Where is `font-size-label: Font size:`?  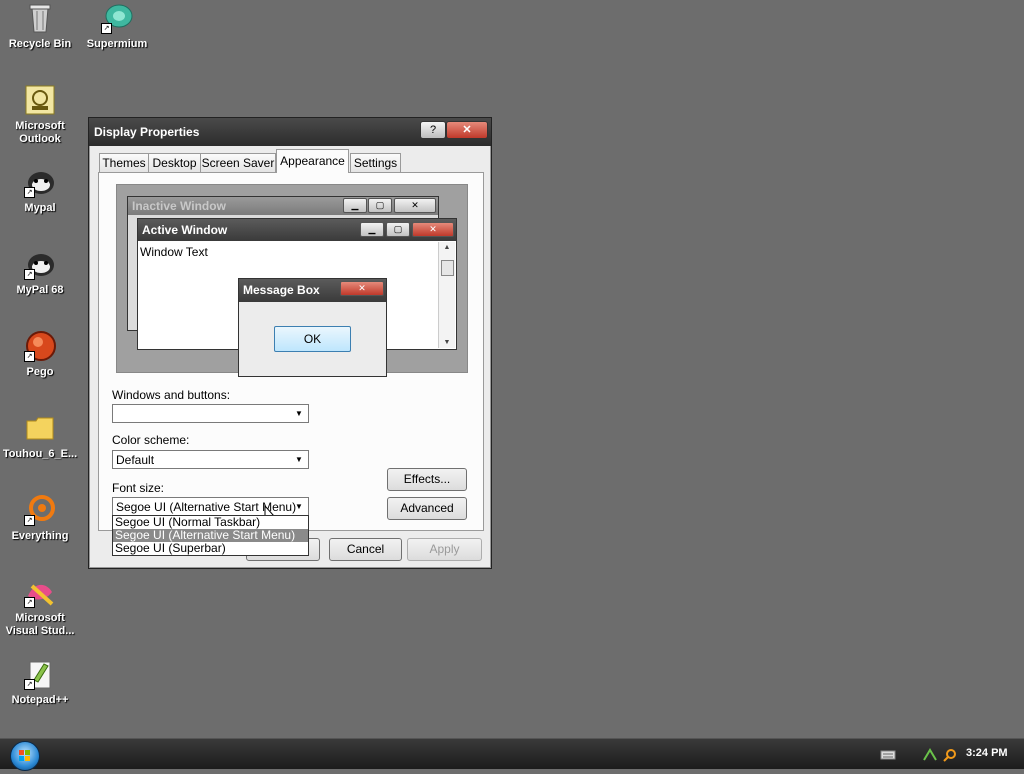 font-size-label: Font size: is located at coordinates (138, 488).